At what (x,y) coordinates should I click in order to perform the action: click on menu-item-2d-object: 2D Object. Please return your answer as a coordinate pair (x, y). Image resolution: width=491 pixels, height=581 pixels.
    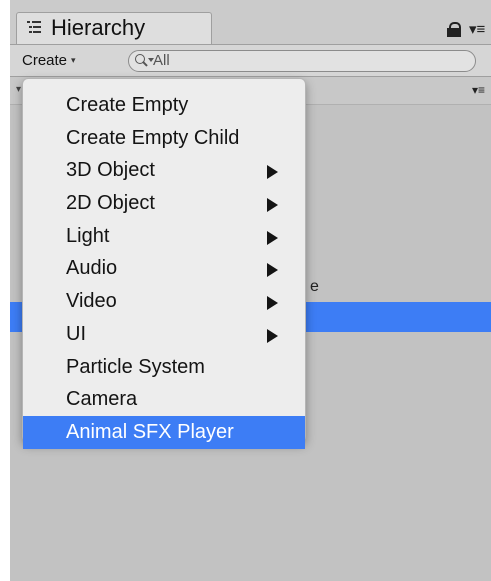
    Looking at the image, I should click on (164, 203).